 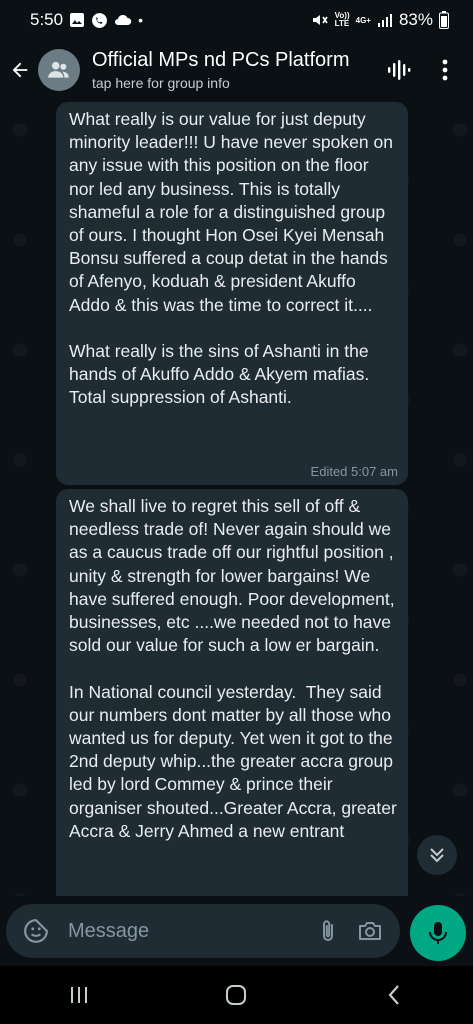 I want to click on battery-icon, so click(x=444, y=20).